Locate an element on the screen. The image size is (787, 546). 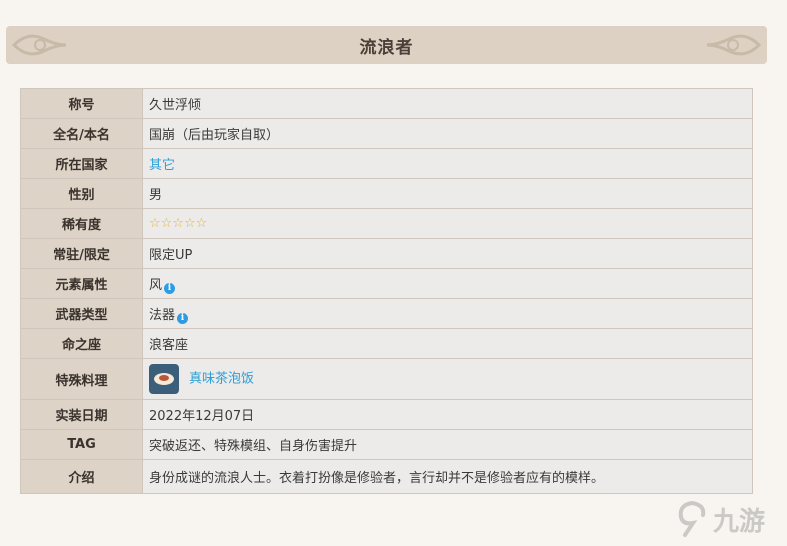
weapon-value: 法器 is located at coordinates (162, 315).